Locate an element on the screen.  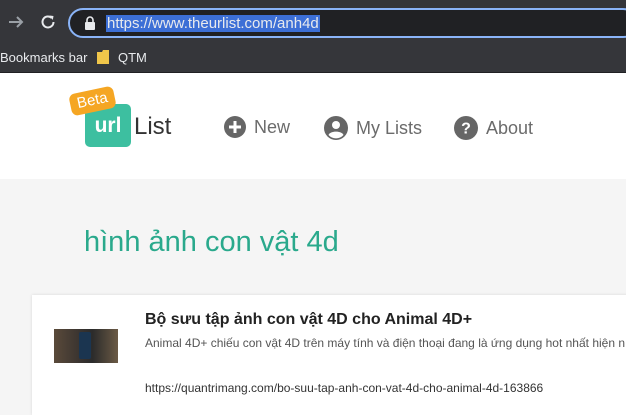
list-title: hình ảnh con vật 4d is located at coordinates (211, 242).